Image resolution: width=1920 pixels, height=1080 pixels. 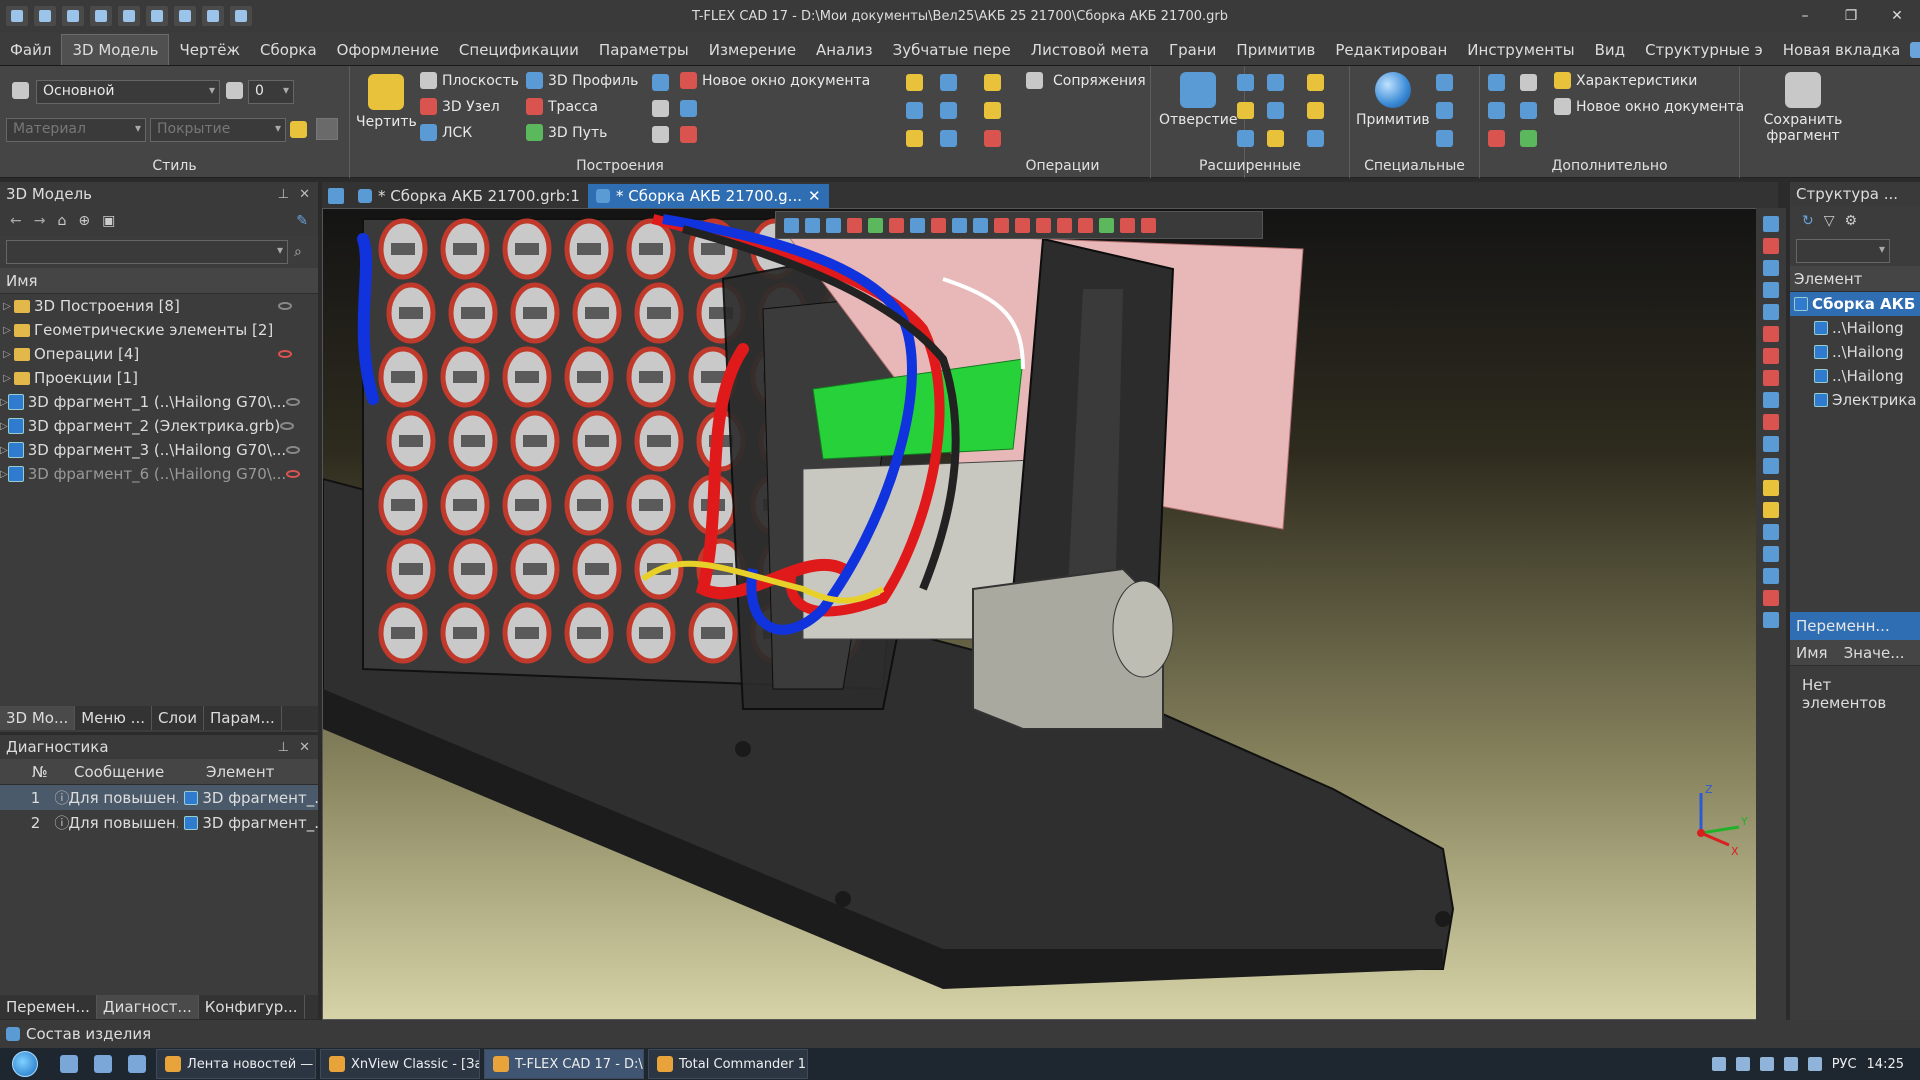 I want to click on node3d-button: 3D Узел, so click(x=460, y=106).